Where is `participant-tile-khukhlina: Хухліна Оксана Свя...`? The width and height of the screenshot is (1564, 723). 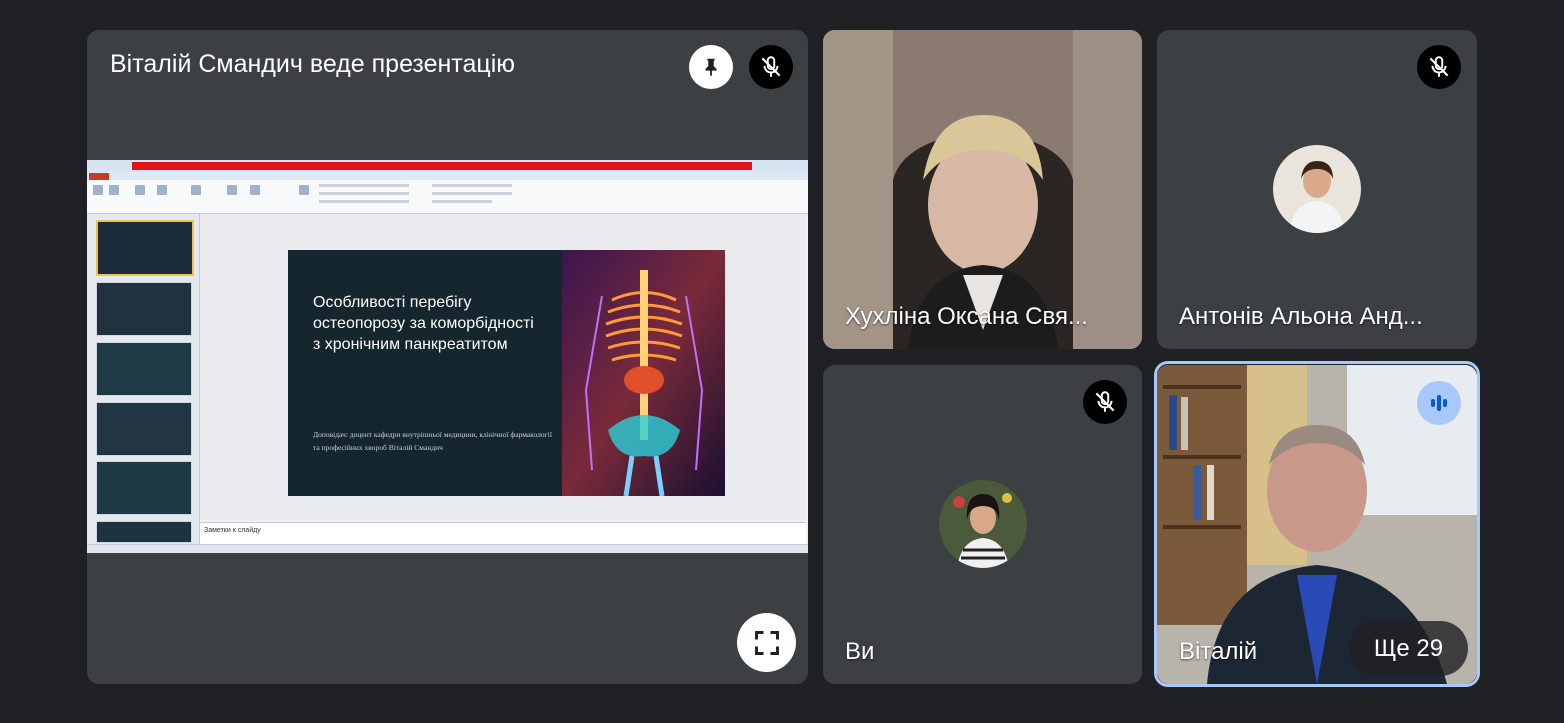
participant-tile-khukhlina: Хухліна Оксана Свя... is located at coordinates (982, 189).